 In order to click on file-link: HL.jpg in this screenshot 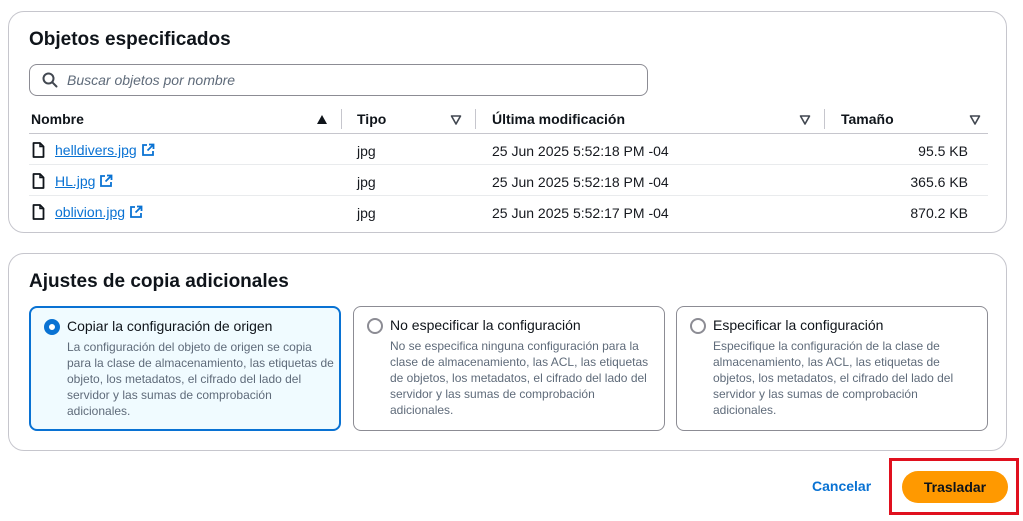, I will do `click(84, 181)`.